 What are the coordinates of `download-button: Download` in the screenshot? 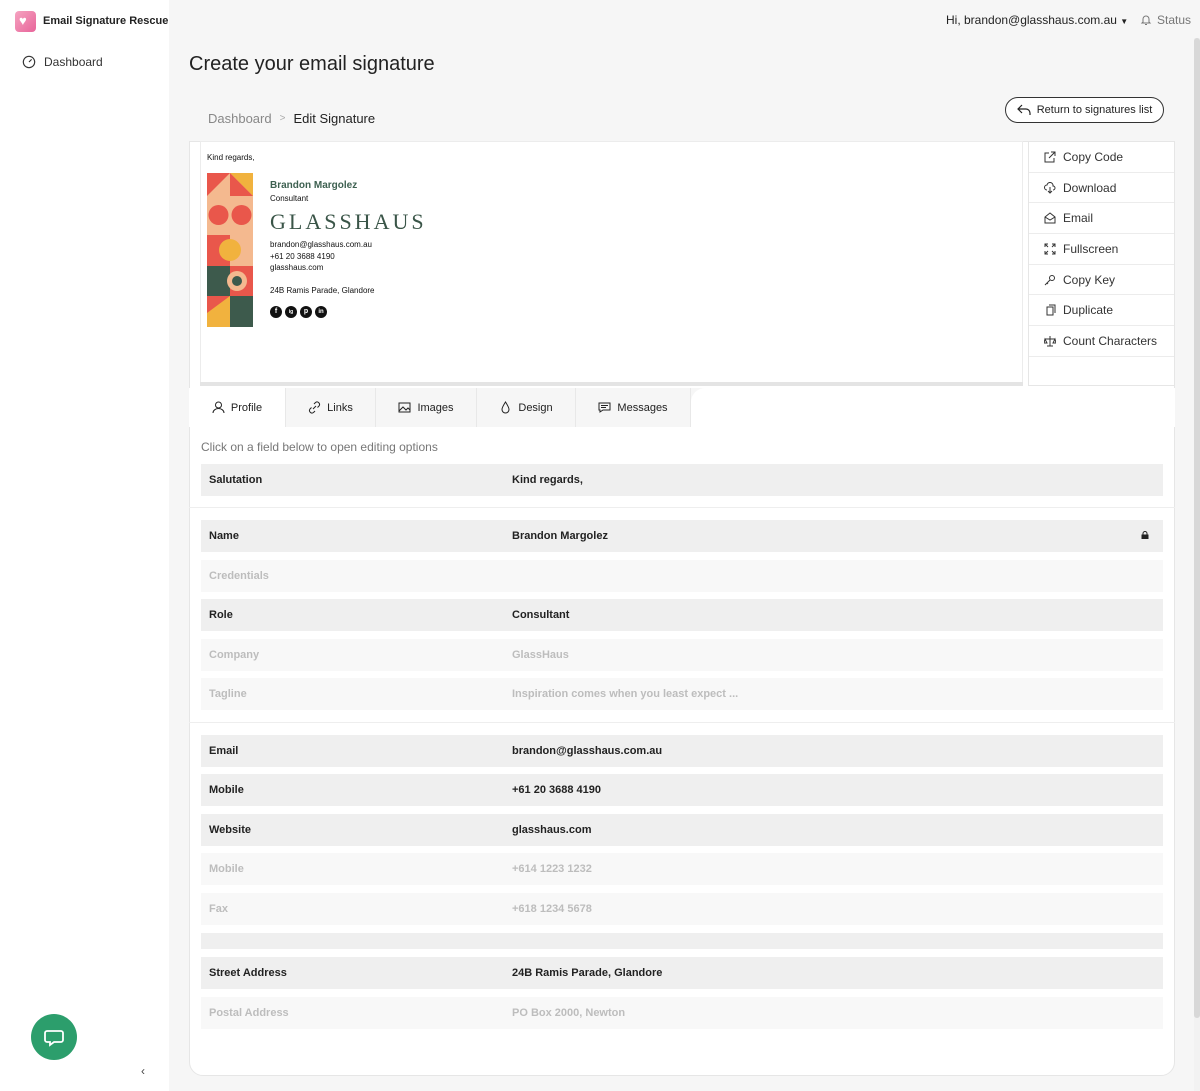 It's located at (1101, 188).